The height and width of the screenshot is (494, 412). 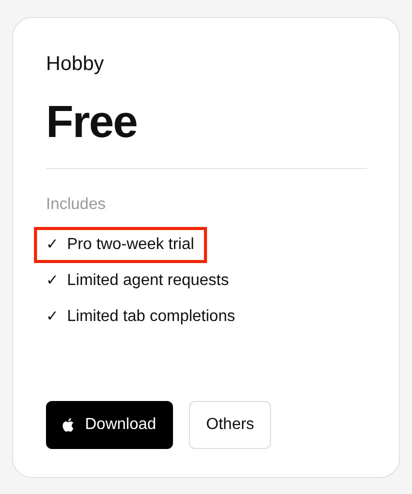 I want to click on plan-price: Free, so click(x=92, y=122).